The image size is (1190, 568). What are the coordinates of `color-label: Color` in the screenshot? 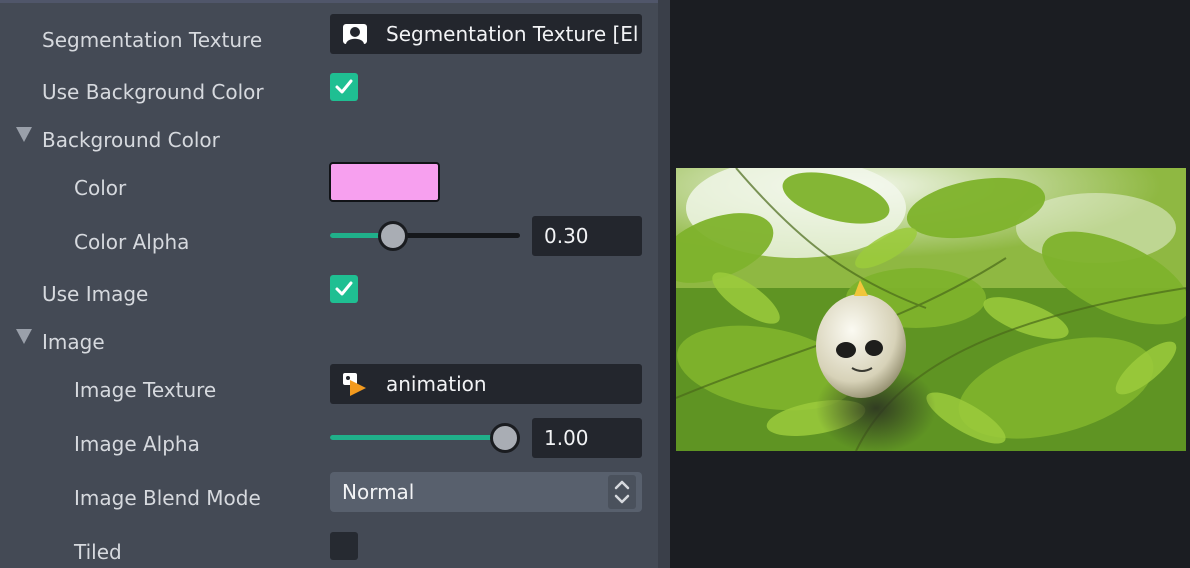 It's located at (100, 188).